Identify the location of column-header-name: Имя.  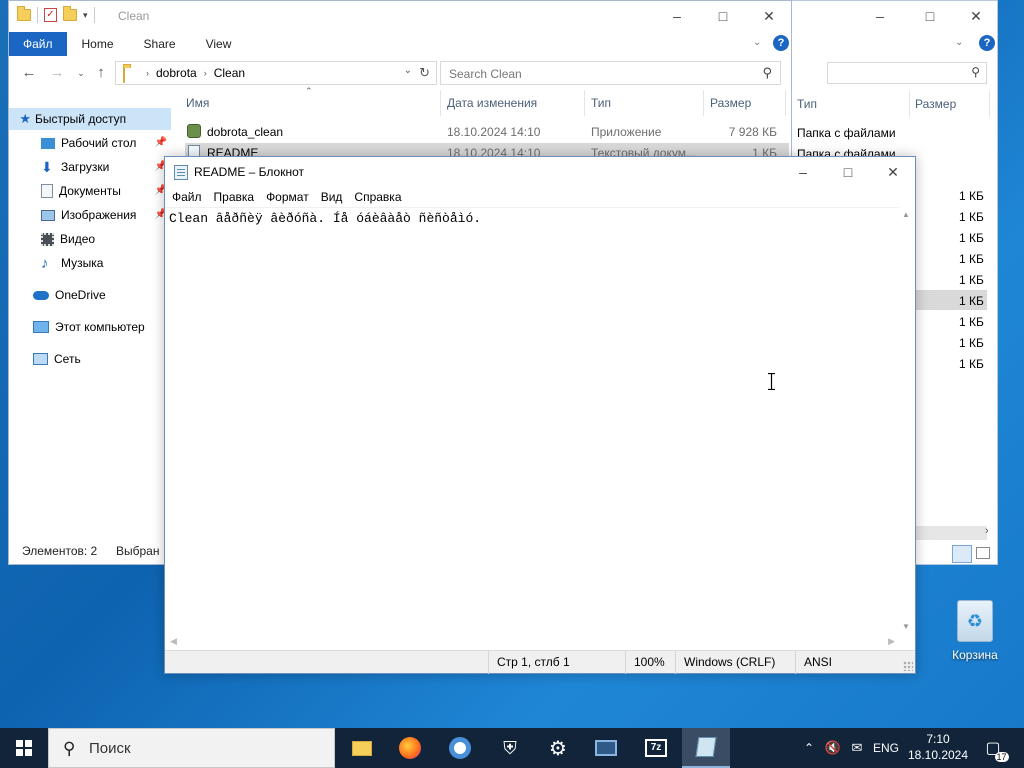
(197, 103).